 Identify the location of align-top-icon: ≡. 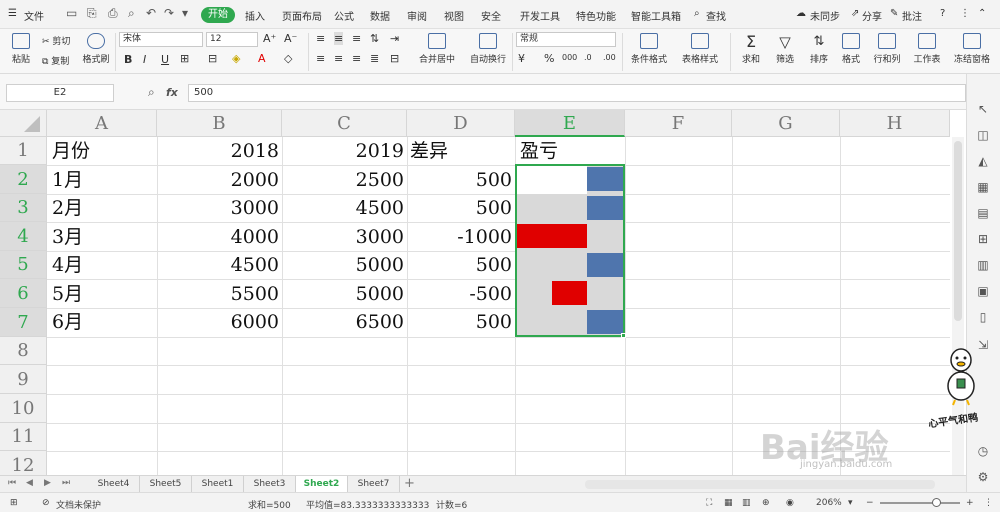
(320, 38).